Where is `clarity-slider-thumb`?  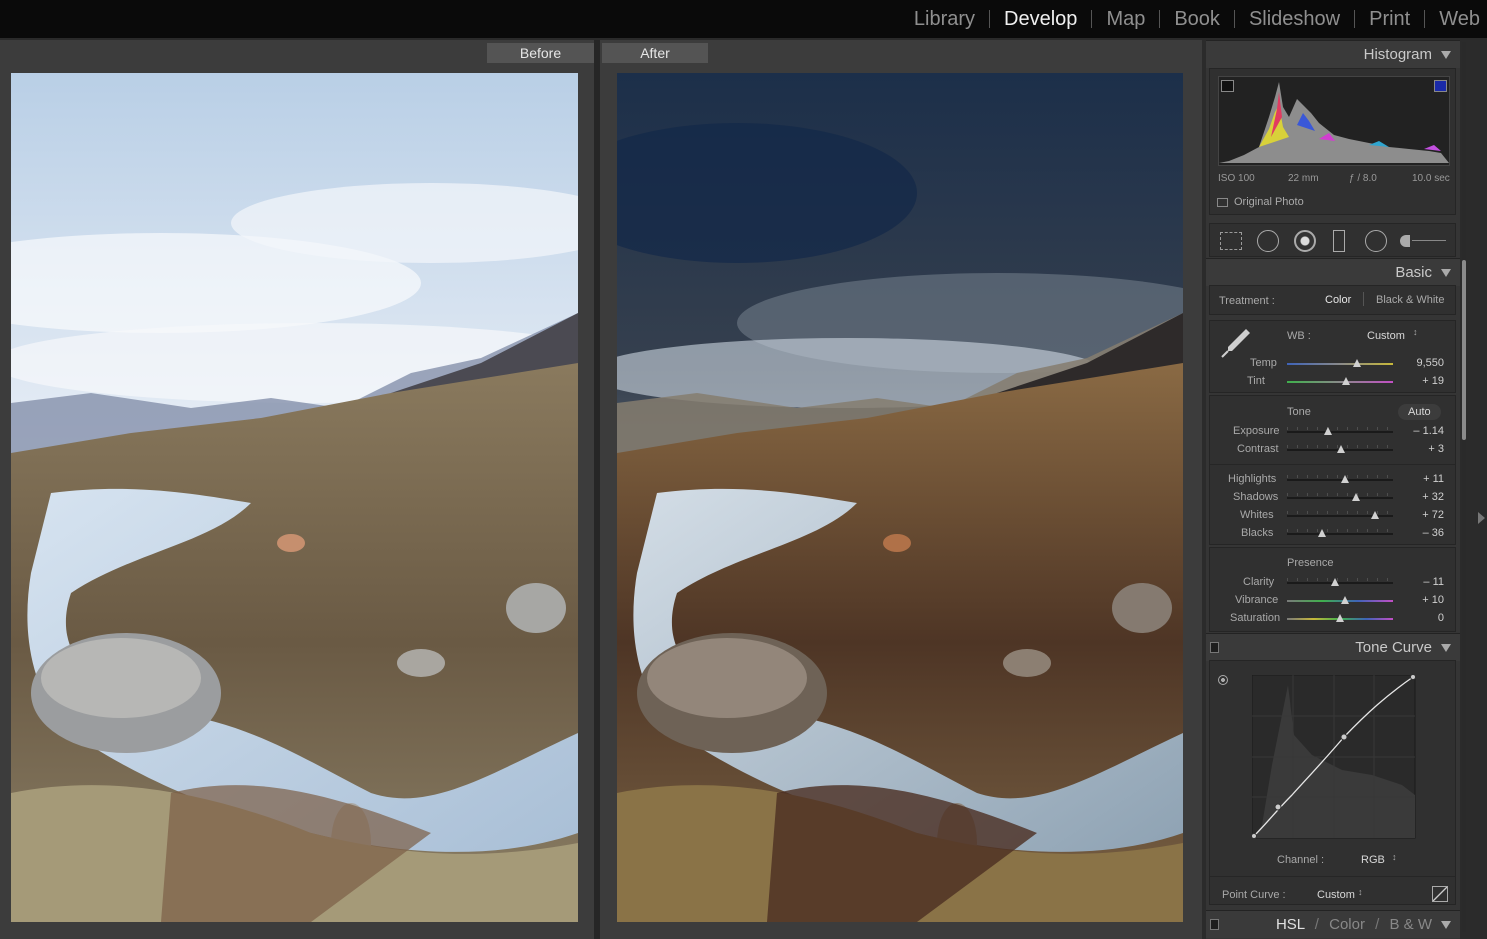
clarity-slider-thumb is located at coordinates (1334, 582).